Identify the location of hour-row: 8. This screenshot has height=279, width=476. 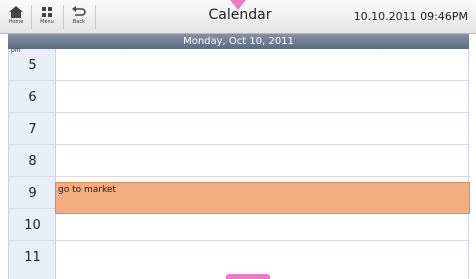
(239, 161).